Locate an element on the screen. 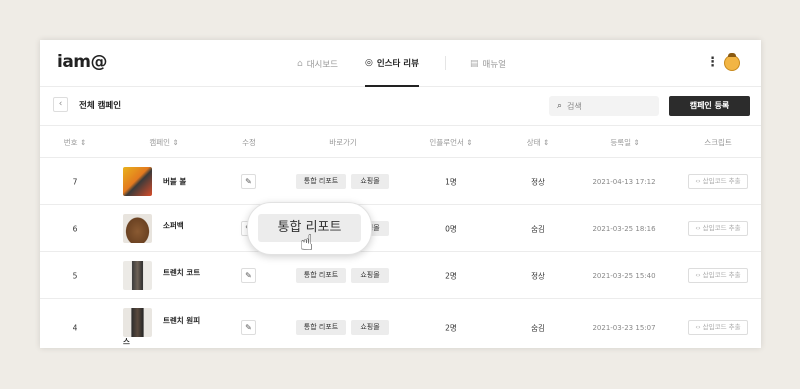 The width and height of the screenshot is (800, 389). book-icon: ▤ is located at coordinates (474, 63).